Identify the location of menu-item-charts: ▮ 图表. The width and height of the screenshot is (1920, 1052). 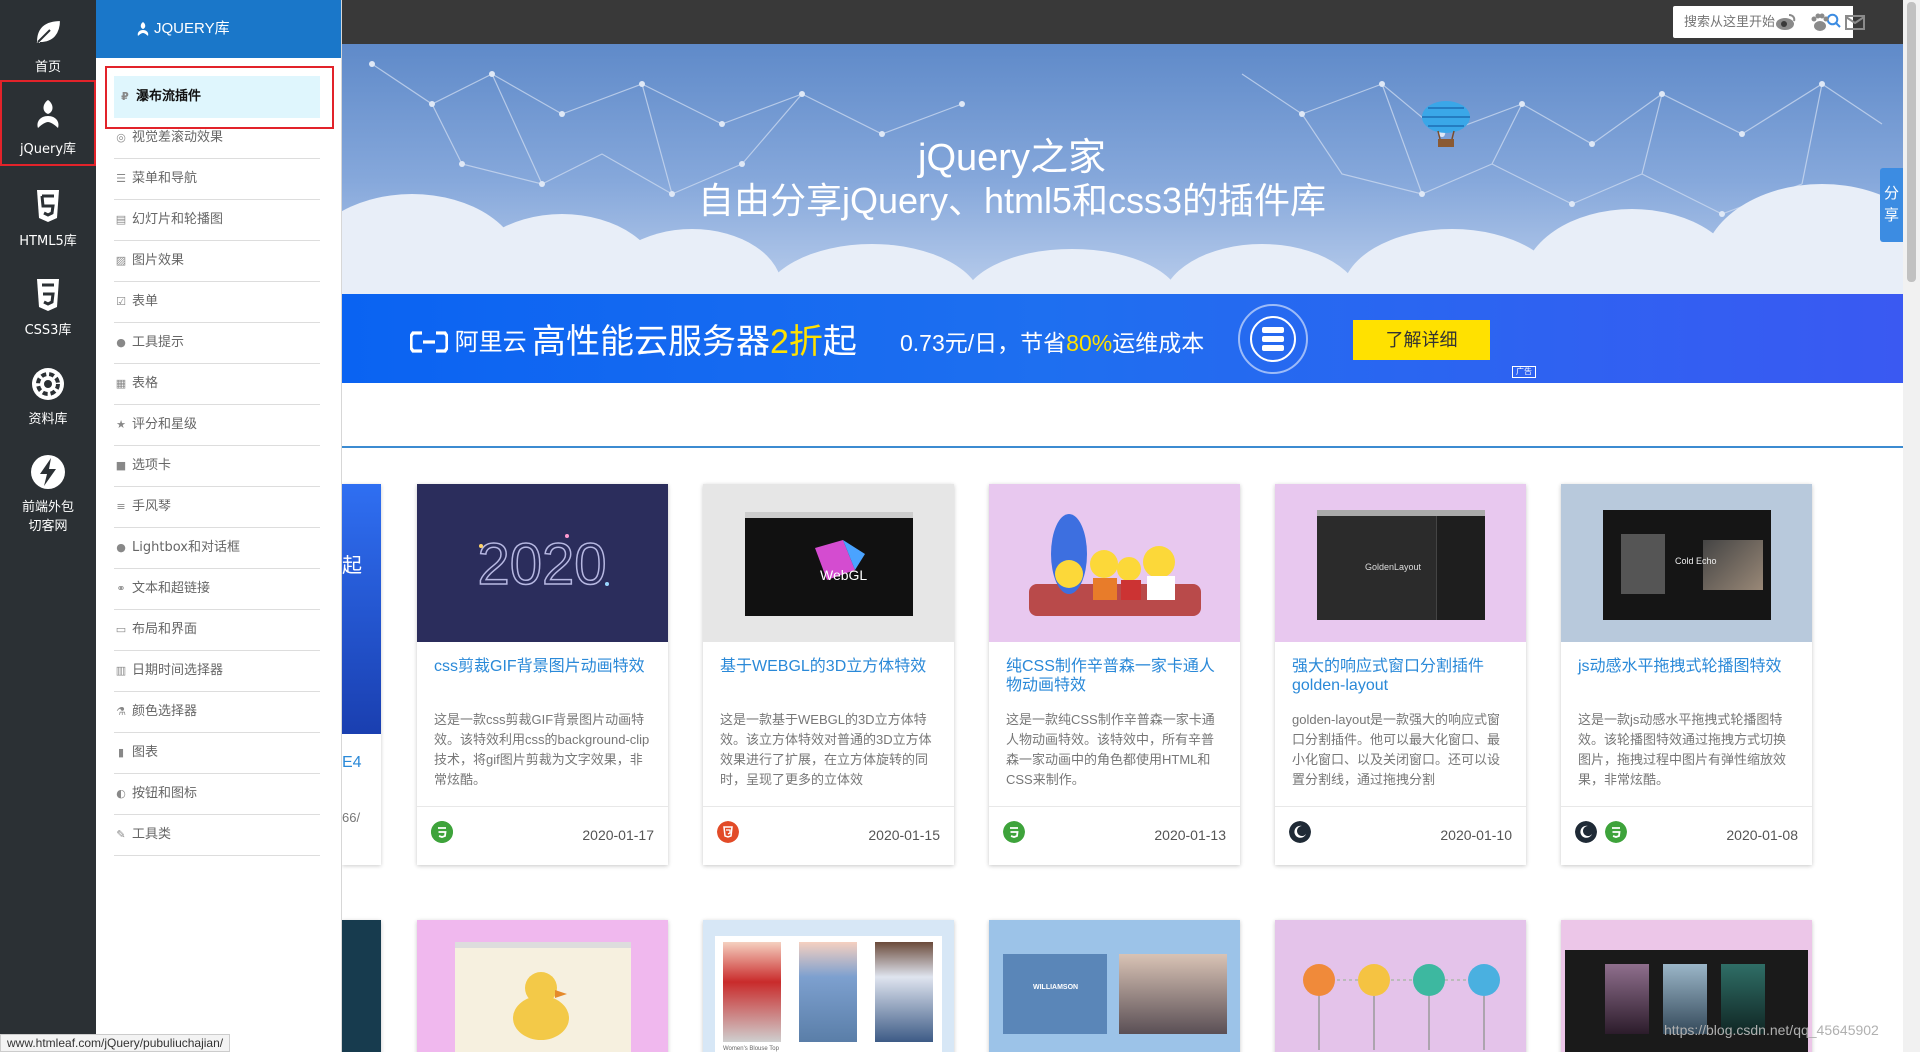
(217, 753).